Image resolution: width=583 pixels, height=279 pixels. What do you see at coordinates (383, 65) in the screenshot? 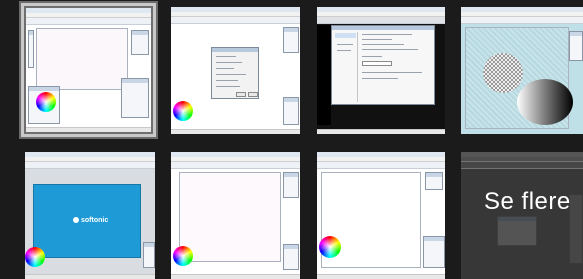
I see `settings-dialog` at bounding box center [383, 65].